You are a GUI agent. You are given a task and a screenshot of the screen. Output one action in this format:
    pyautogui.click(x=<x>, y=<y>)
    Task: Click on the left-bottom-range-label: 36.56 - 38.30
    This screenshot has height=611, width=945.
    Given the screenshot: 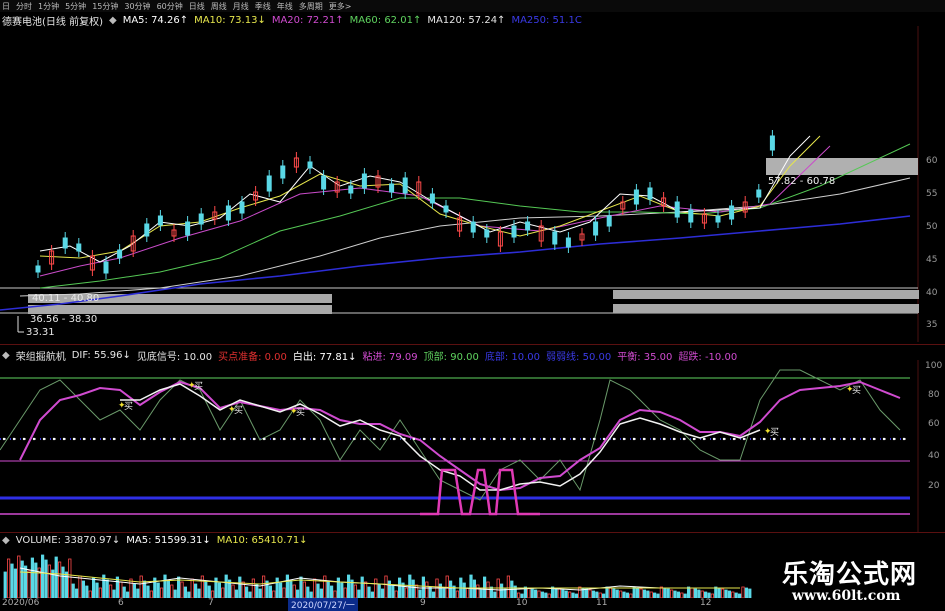 What is the action you would take?
    pyautogui.click(x=64, y=319)
    